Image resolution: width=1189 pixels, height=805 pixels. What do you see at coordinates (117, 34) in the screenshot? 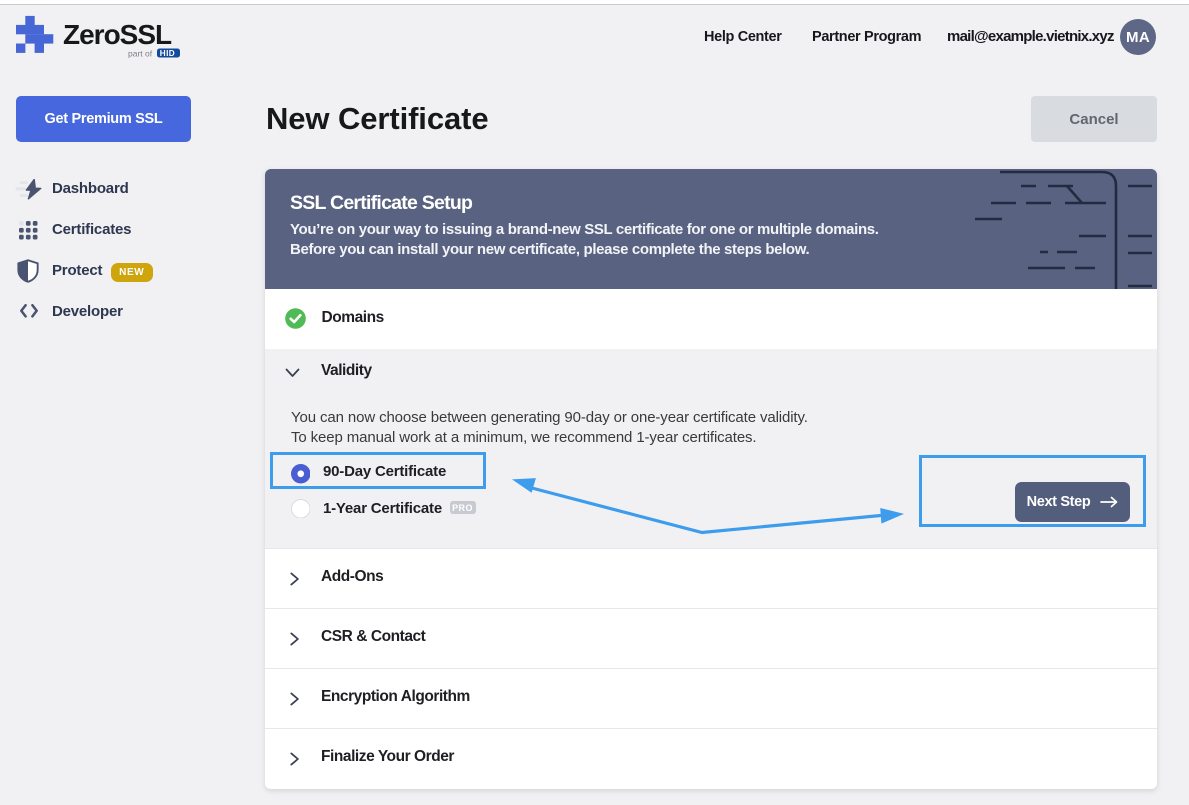
I see `svg-text: ZeroSSL` at bounding box center [117, 34].